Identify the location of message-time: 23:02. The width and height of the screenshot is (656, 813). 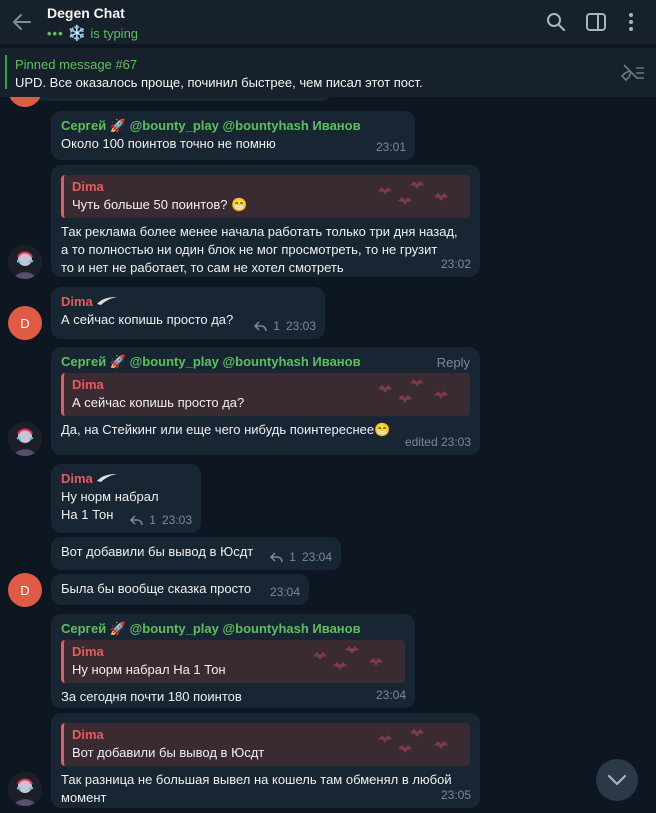
(455, 264).